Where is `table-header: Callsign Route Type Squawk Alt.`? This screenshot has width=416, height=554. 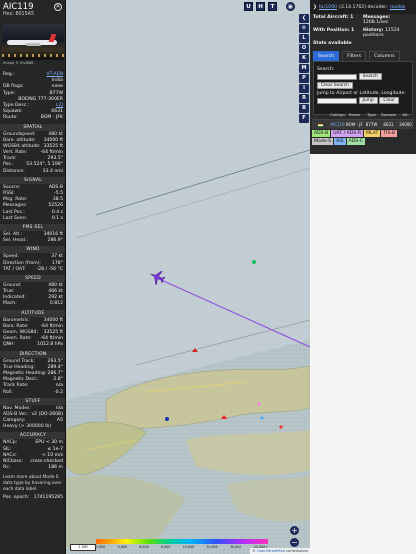 table-header: Callsign Route Type Squawk Alt. is located at coordinates (363, 115).